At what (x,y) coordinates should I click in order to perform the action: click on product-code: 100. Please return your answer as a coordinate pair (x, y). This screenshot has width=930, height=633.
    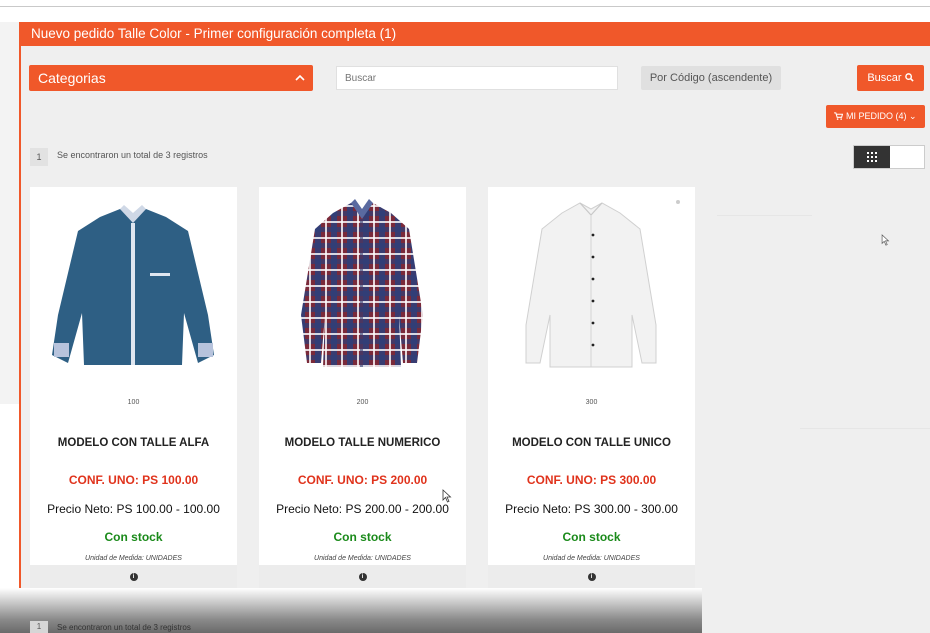
    Looking at the image, I should click on (133, 402).